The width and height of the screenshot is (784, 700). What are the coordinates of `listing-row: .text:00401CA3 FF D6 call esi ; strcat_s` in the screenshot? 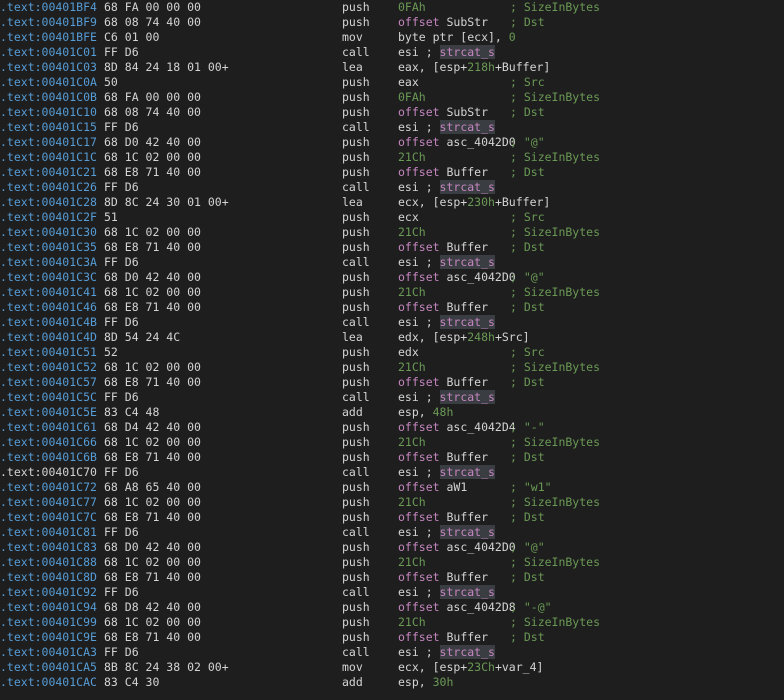 It's located at (392, 652).